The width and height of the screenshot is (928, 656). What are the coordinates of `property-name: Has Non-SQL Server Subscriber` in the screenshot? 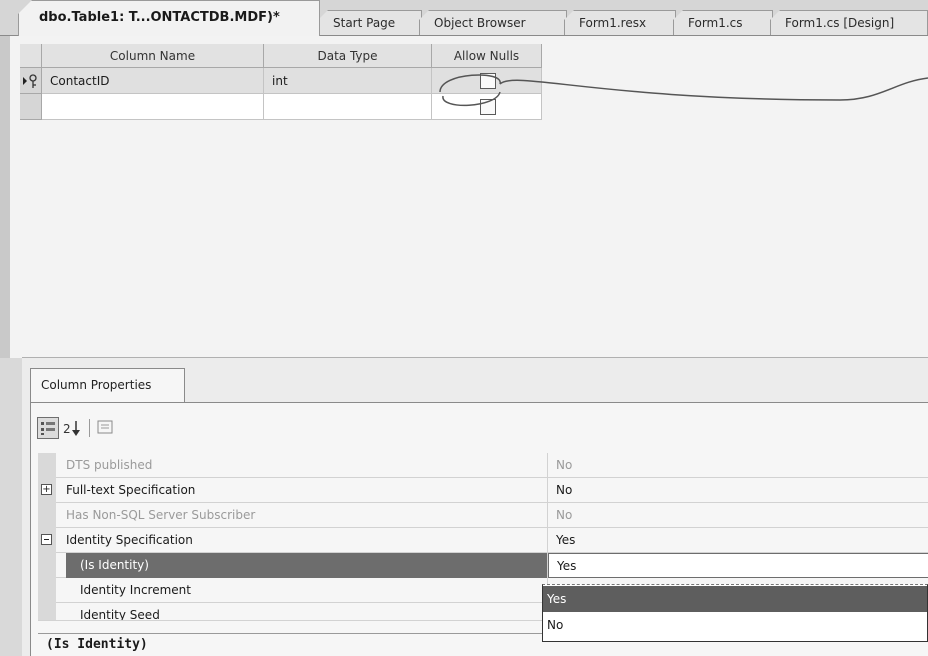 It's located at (307, 515).